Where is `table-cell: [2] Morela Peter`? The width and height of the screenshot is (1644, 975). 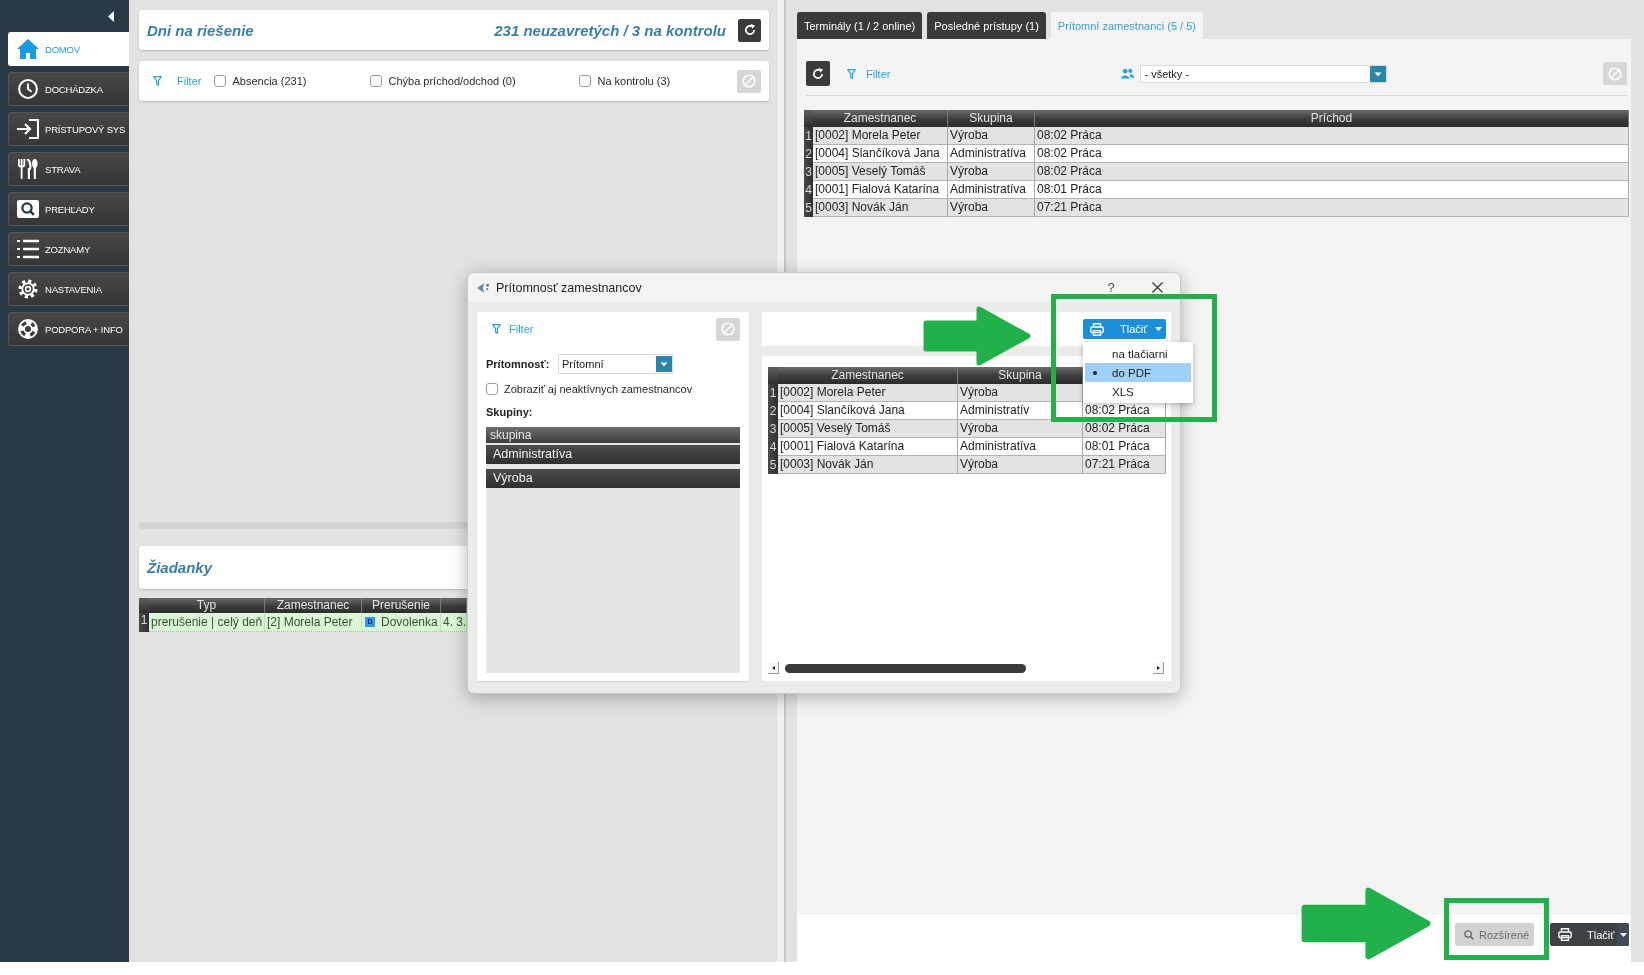 table-cell: [2] Morela Peter is located at coordinates (313, 622).